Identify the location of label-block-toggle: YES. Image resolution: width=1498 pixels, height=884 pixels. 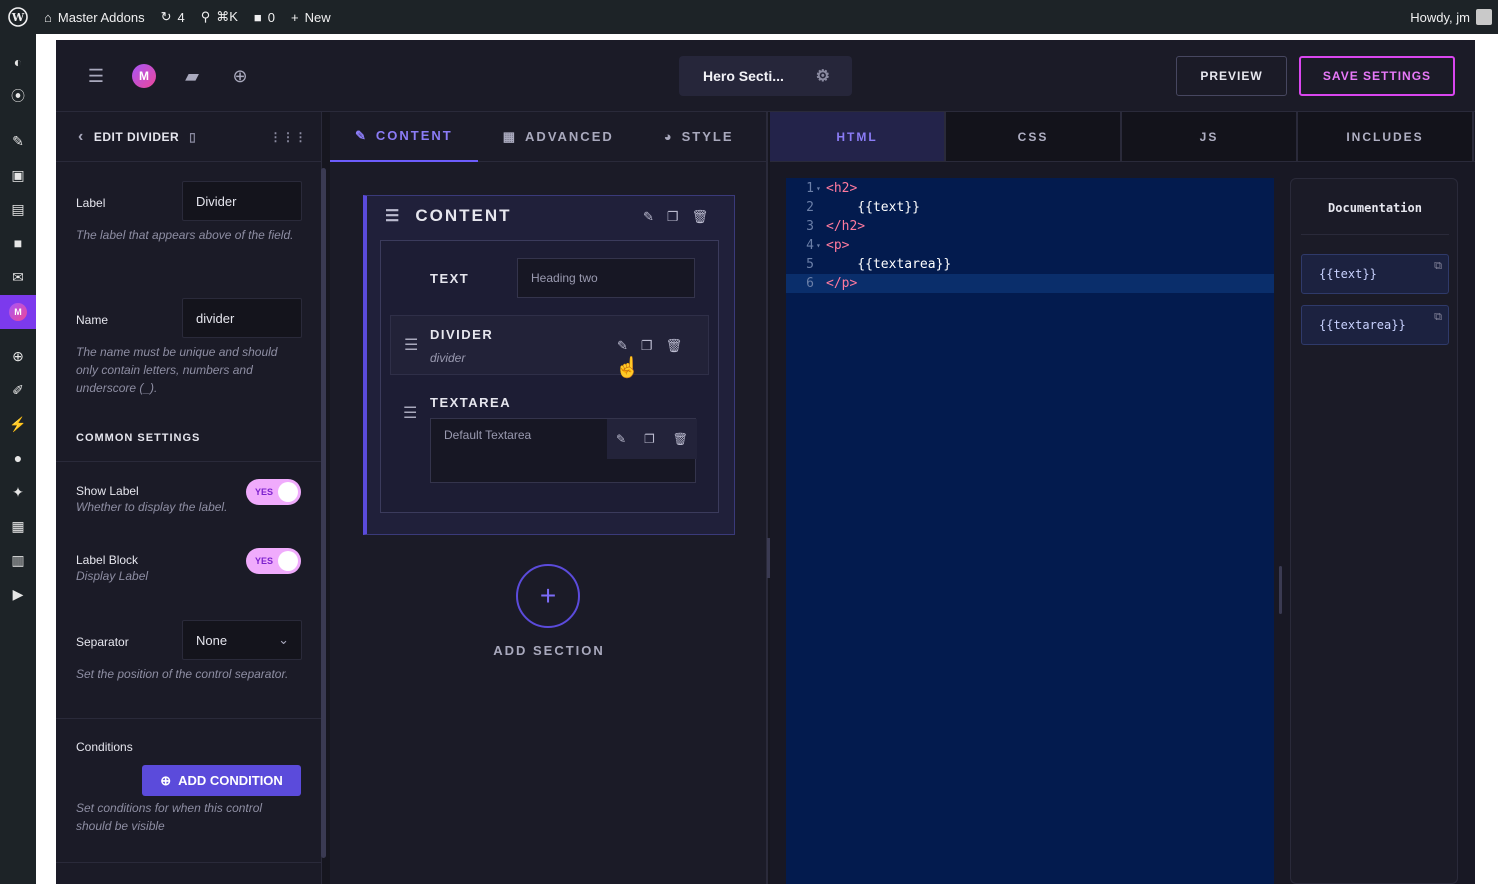
(273, 561).